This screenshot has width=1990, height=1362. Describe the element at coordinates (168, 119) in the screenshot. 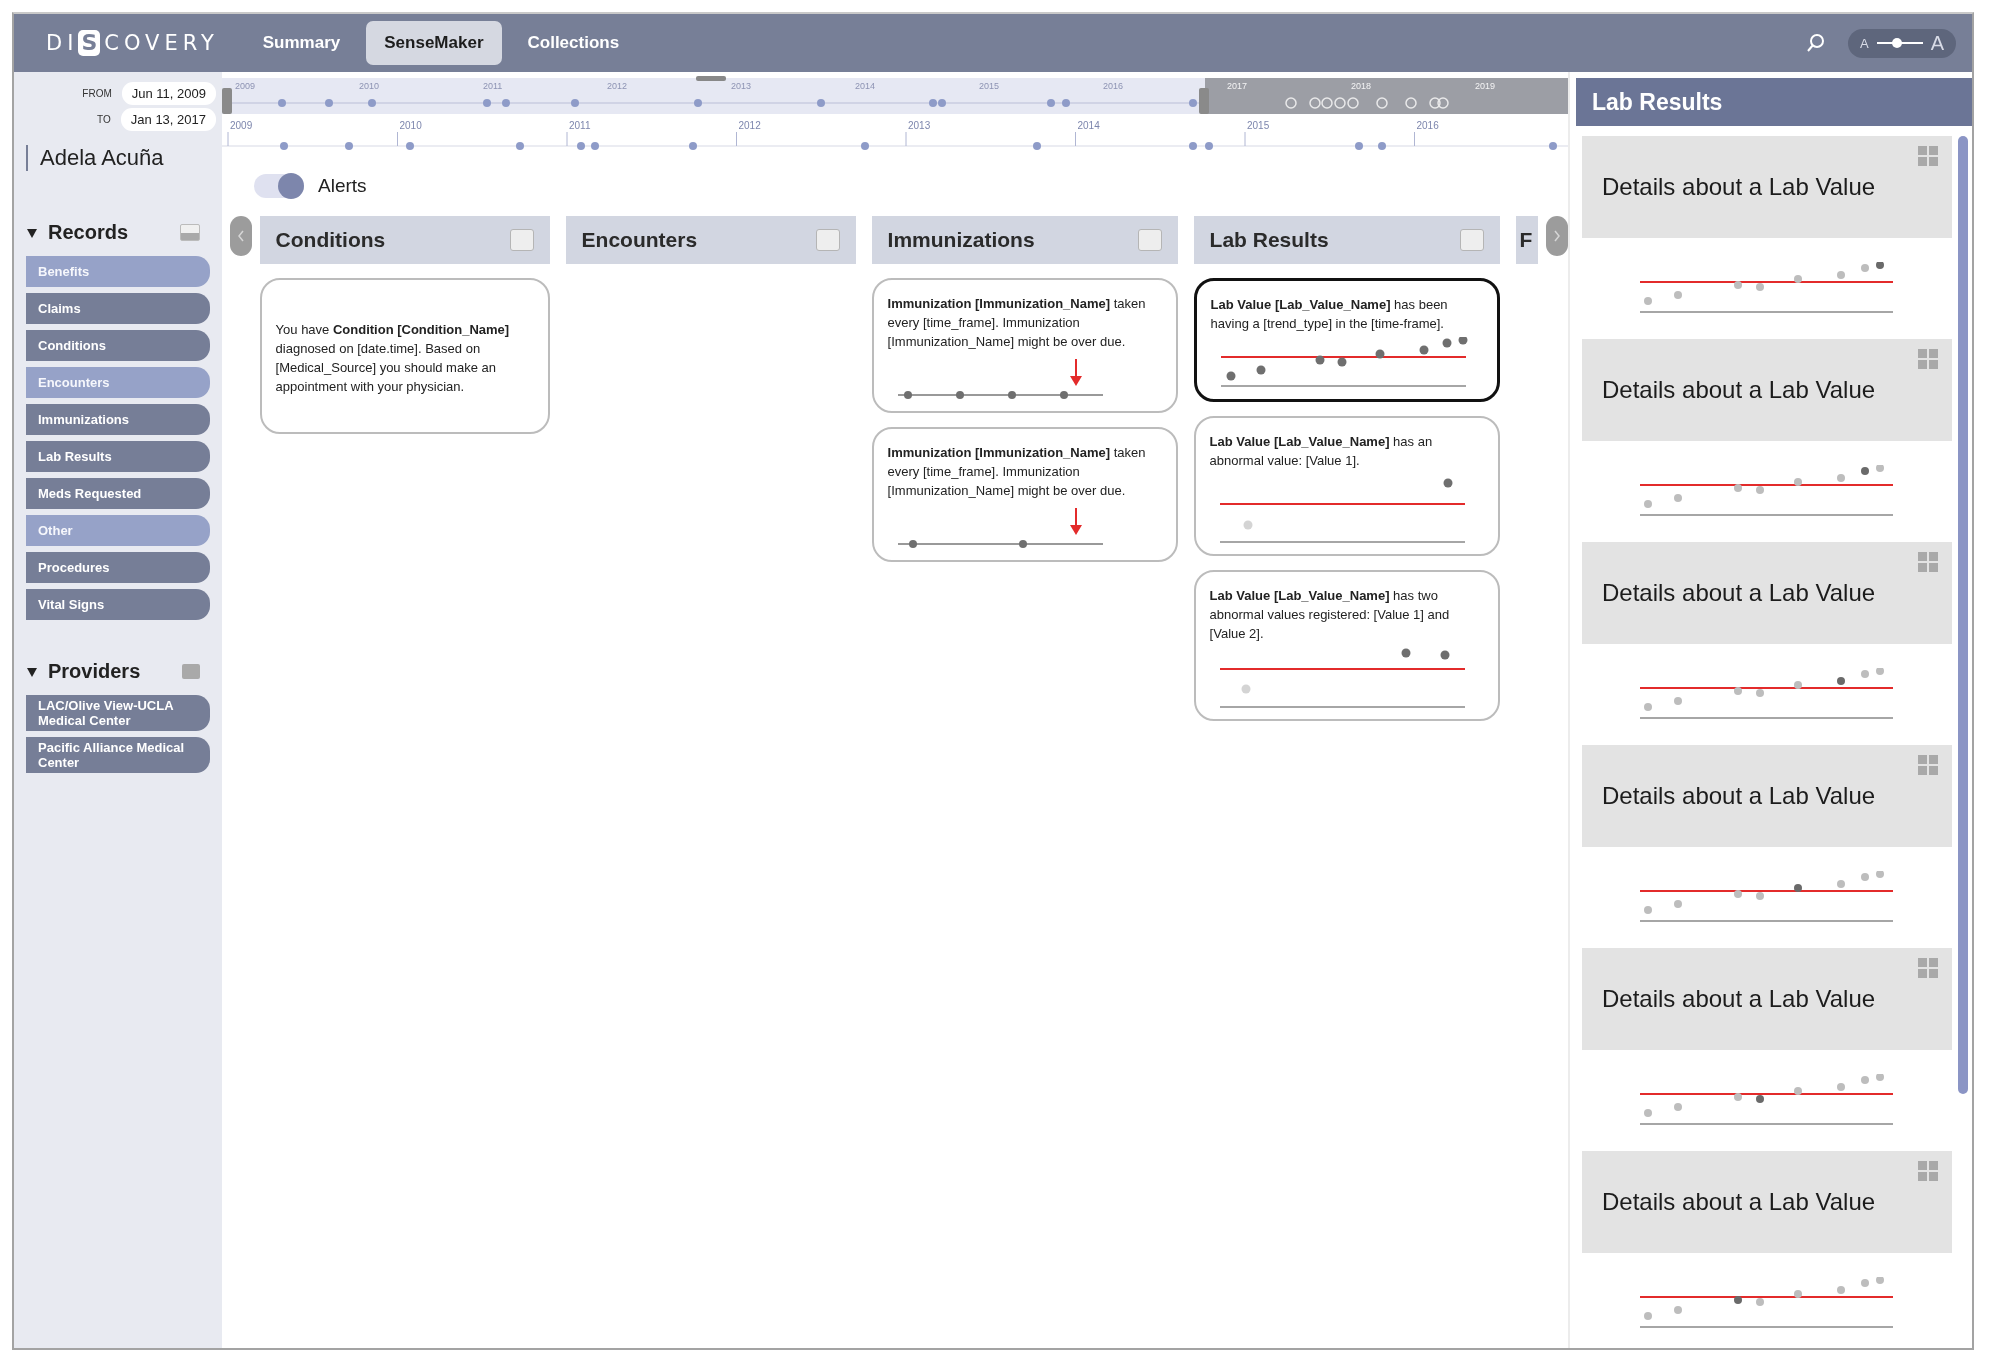

I see `to-date-field: Jan 13, 2017` at that location.